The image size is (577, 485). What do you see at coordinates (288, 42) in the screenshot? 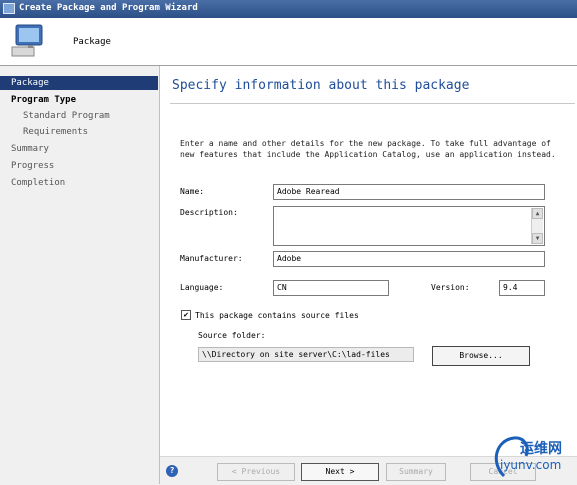
I see `wizard-header: Package` at bounding box center [288, 42].